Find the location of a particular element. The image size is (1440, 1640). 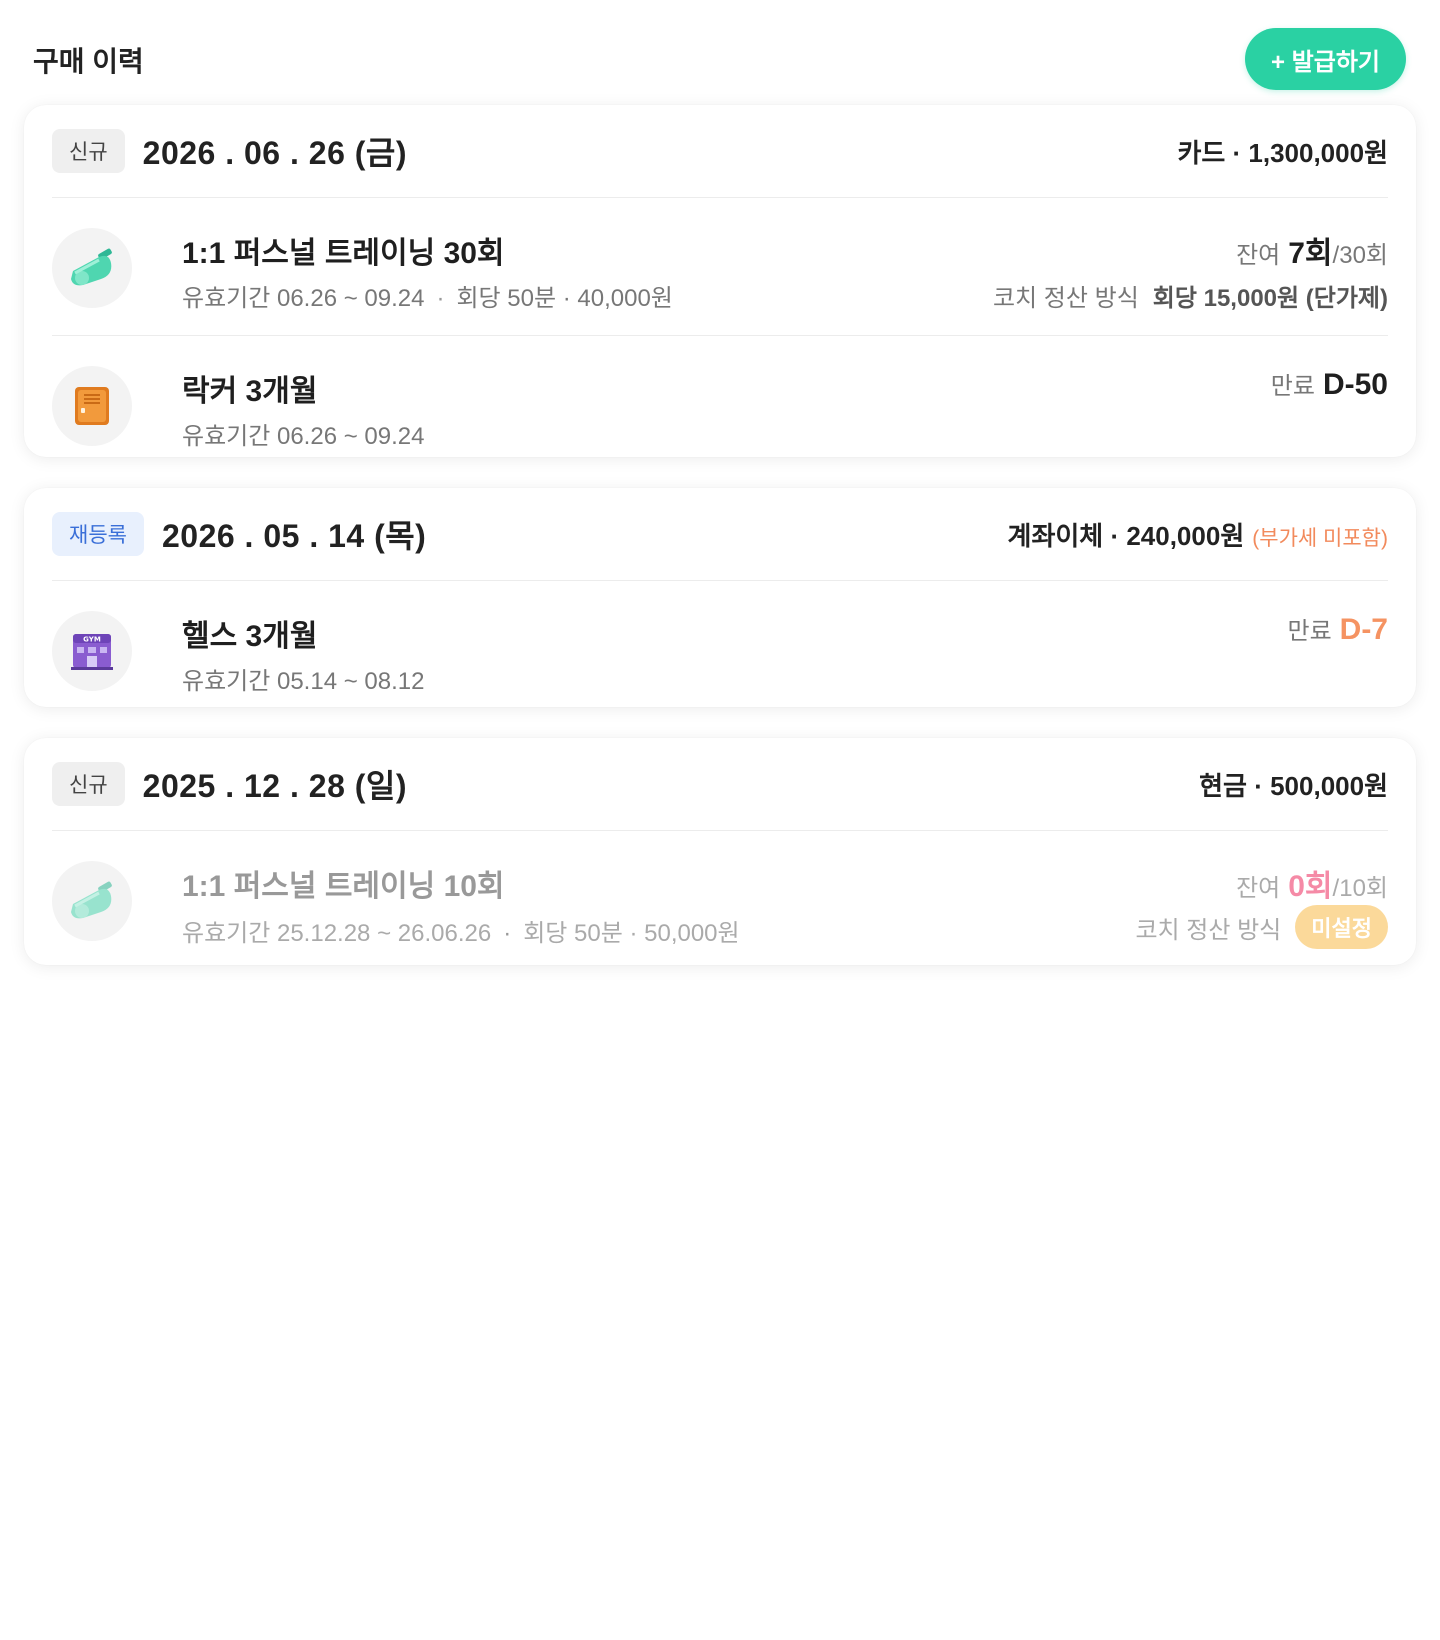

coach-settlement: 코치 정산 방식 회당 15,000원 (단가제) is located at coordinates (1190, 295).